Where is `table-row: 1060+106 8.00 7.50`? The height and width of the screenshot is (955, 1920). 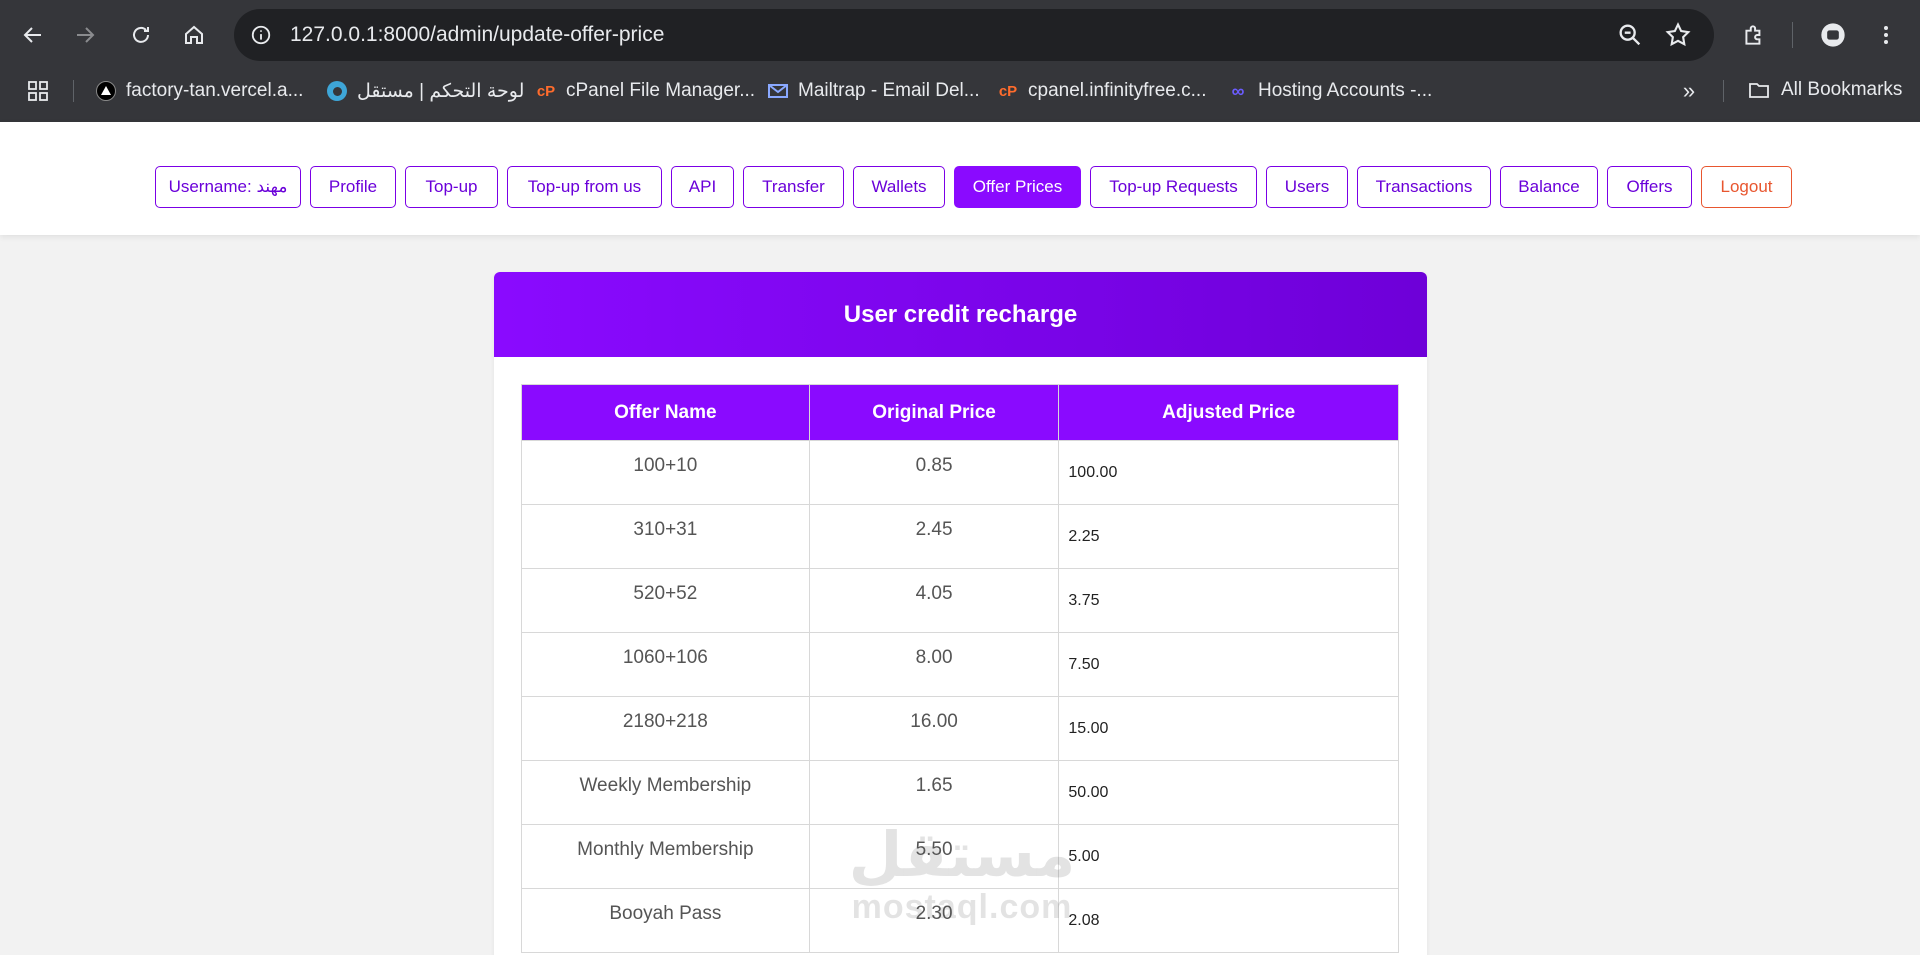
table-row: 1060+106 8.00 7.50 is located at coordinates (960, 664).